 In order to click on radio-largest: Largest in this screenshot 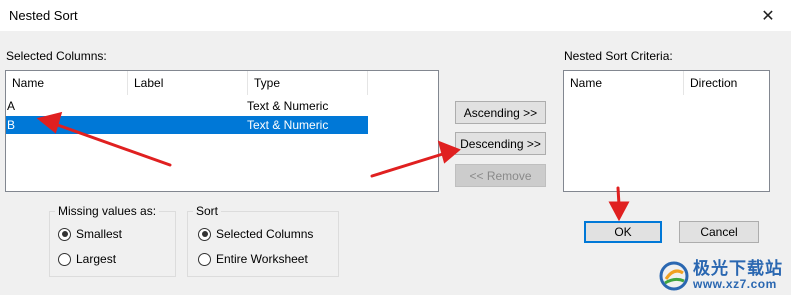, I will do `click(87, 259)`.